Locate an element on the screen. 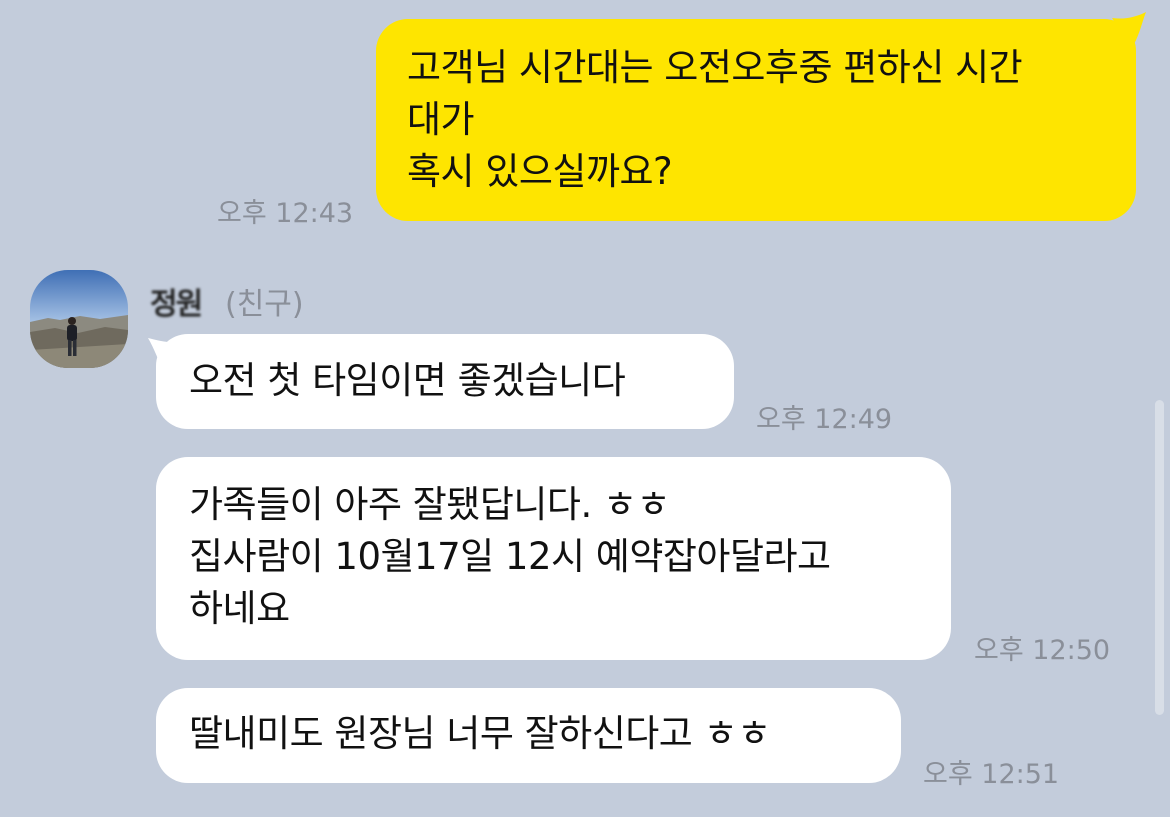 This screenshot has width=1170, height=817. incoming-message-bubble: 딸내미도 원장님 너무 잘하신다고 ㅎㅎ is located at coordinates (528, 735).